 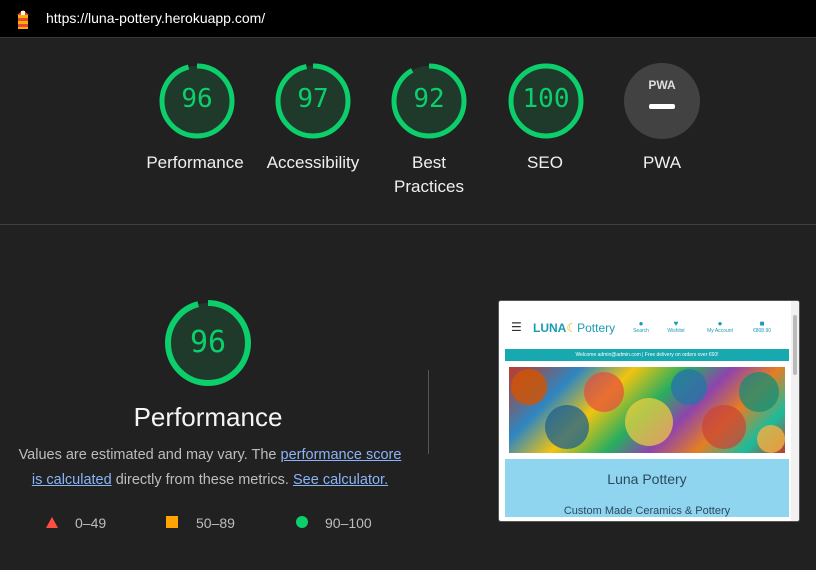 I want to click on performance-score-link: performance score, so click(x=341, y=455).